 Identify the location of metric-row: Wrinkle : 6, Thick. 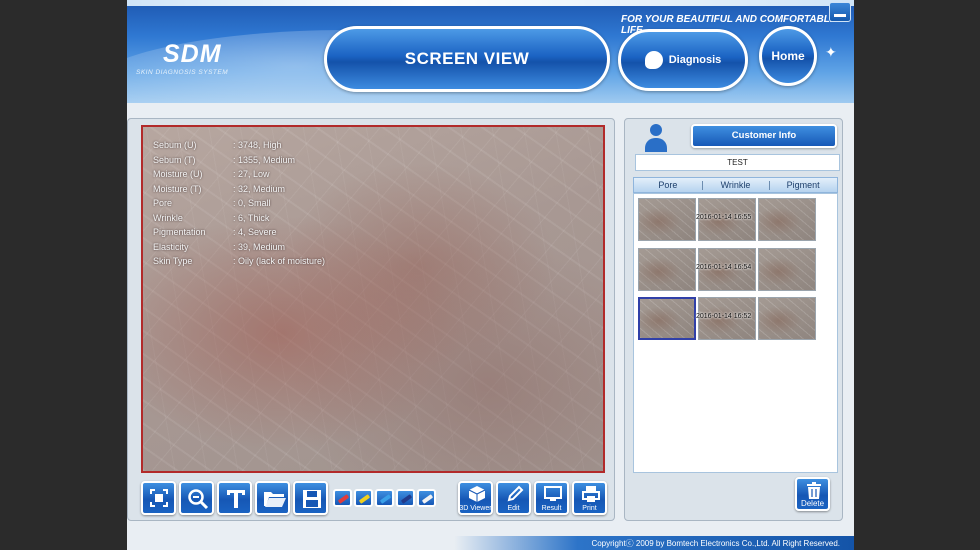
(239, 220).